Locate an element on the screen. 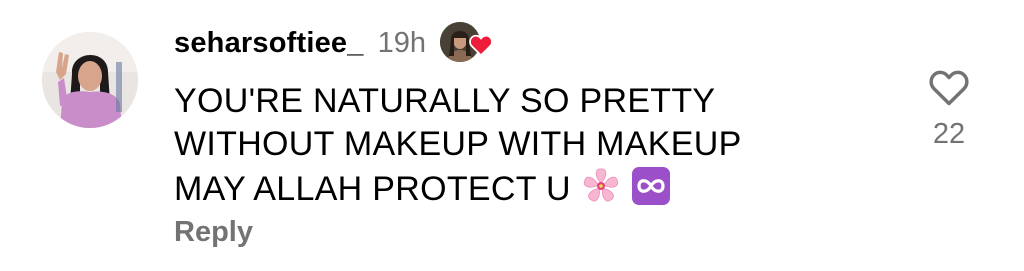 The image size is (1024, 271). reply-button: Reply is located at coordinates (213, 232).